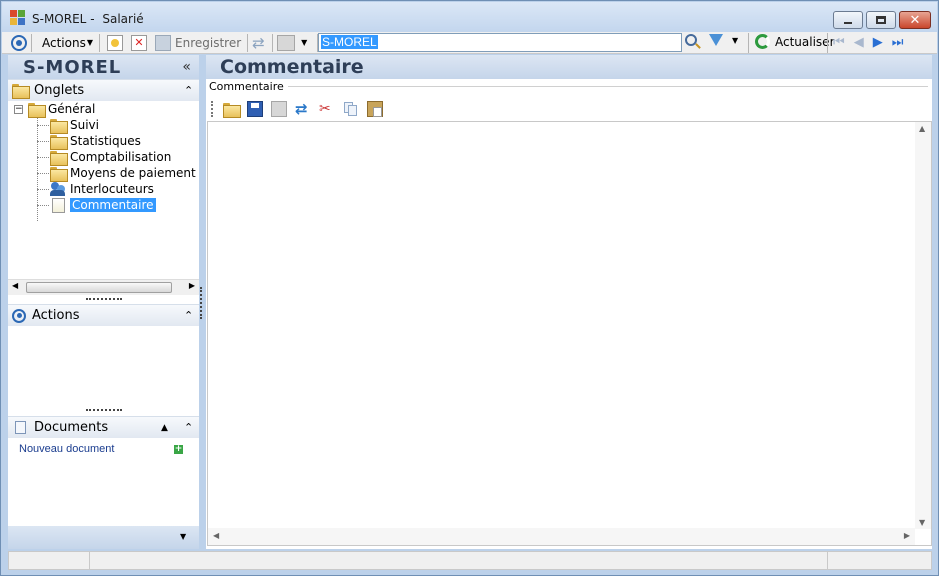  I want to click on print-button: ▼, so click(292, 43).